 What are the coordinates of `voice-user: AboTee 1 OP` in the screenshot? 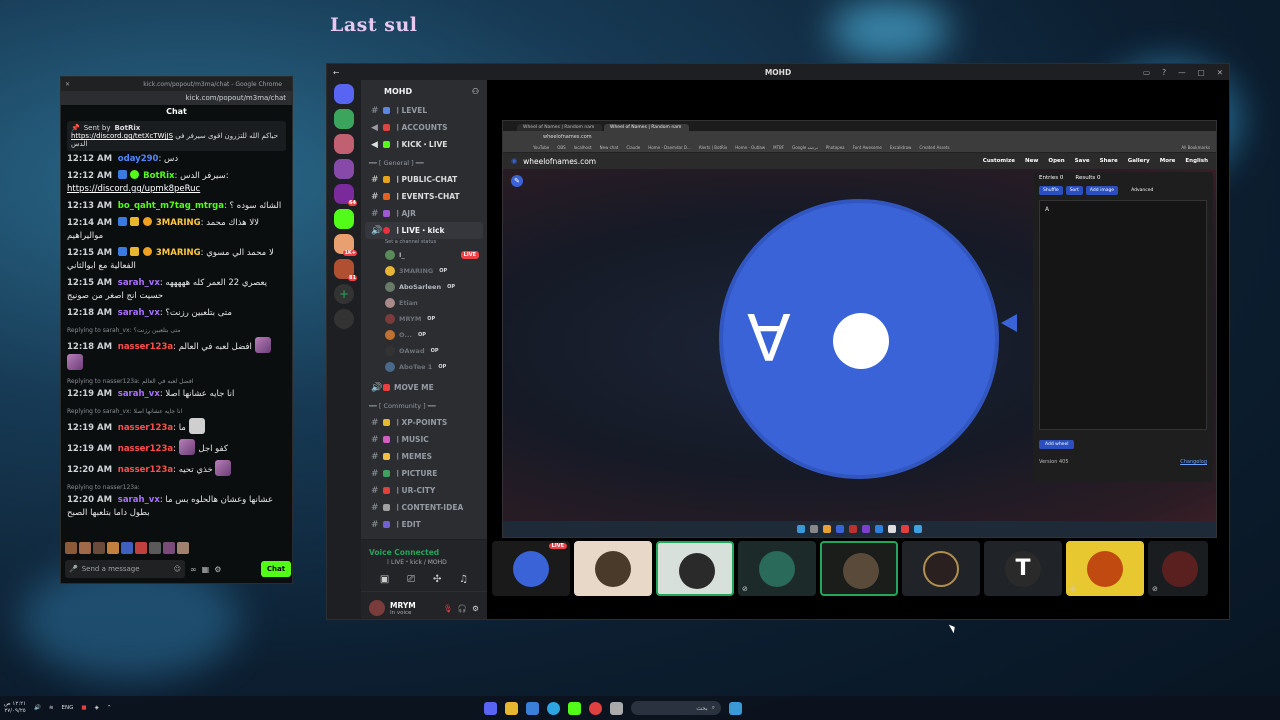 It's located at (424, 367).